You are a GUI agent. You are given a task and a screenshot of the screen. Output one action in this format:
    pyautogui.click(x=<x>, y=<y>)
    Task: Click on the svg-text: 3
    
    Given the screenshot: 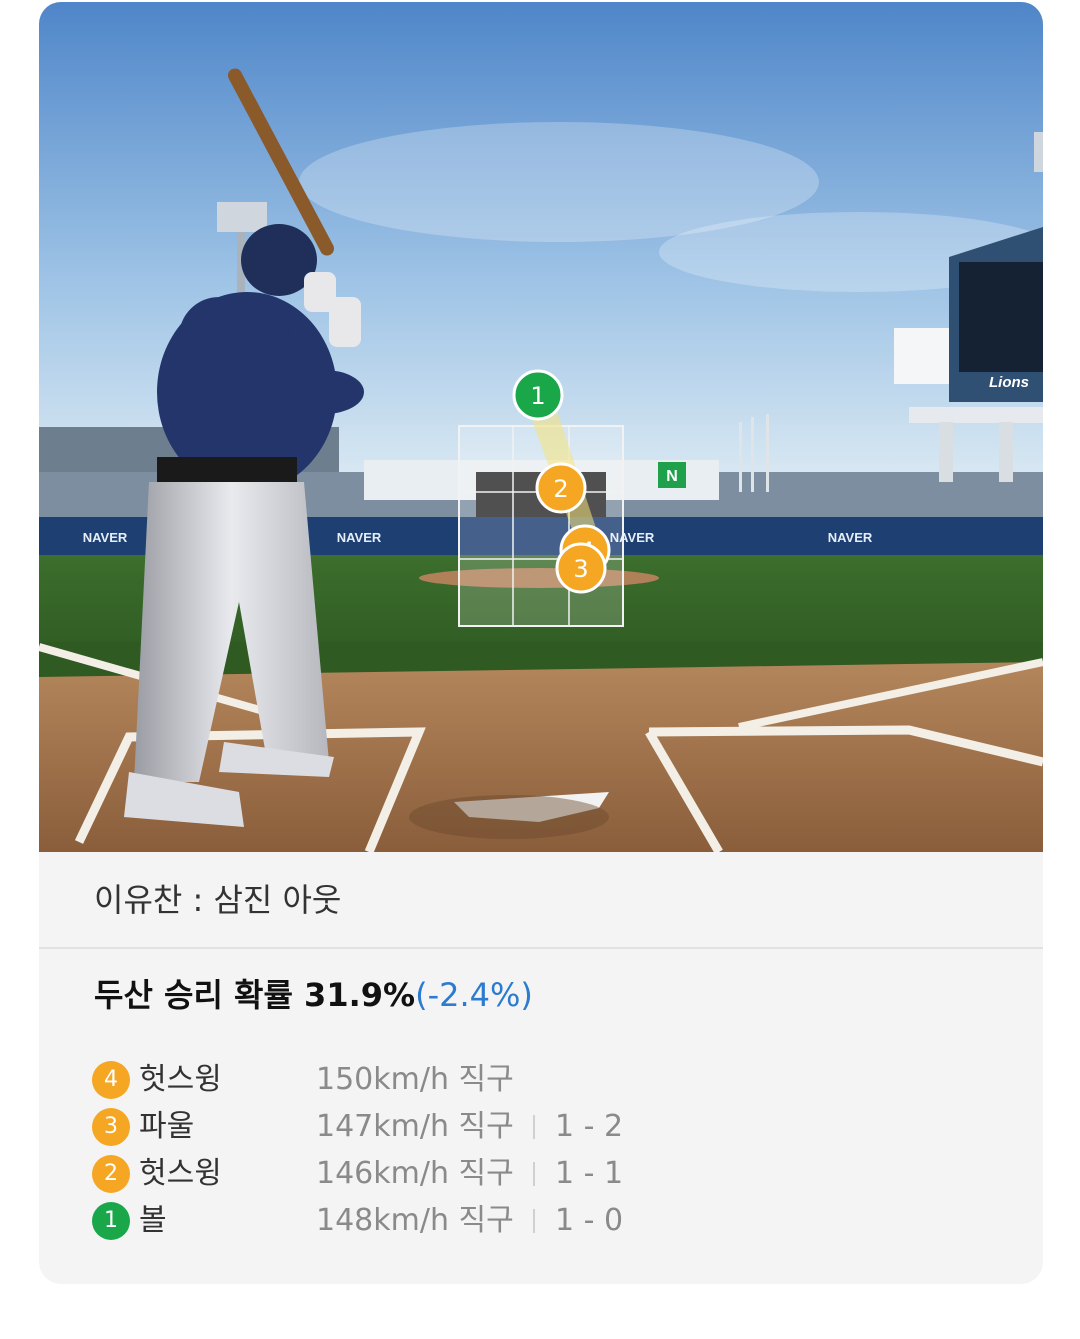 What is the action you would take?
    pyautogui.click(x=580, y=569)
    